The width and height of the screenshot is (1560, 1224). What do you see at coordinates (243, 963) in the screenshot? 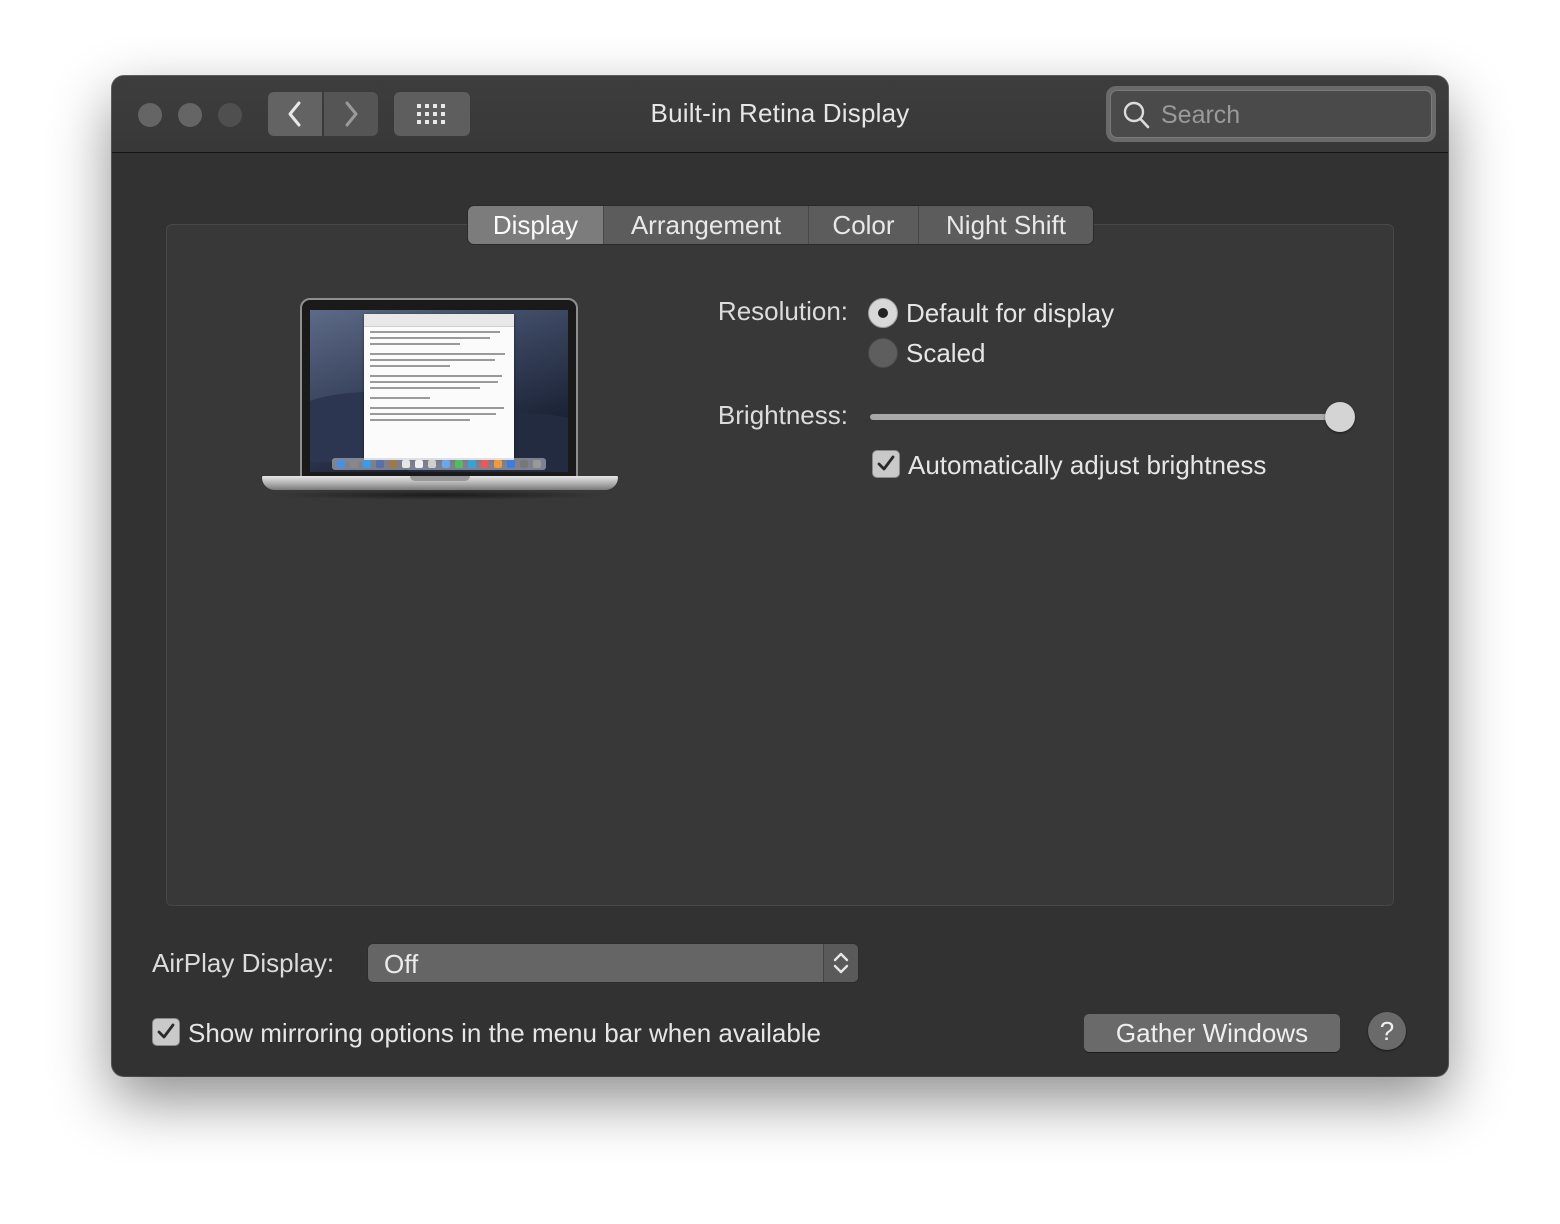
I see `airplay-display-label: AirPlay Display:` at bounding box center [243, 963].